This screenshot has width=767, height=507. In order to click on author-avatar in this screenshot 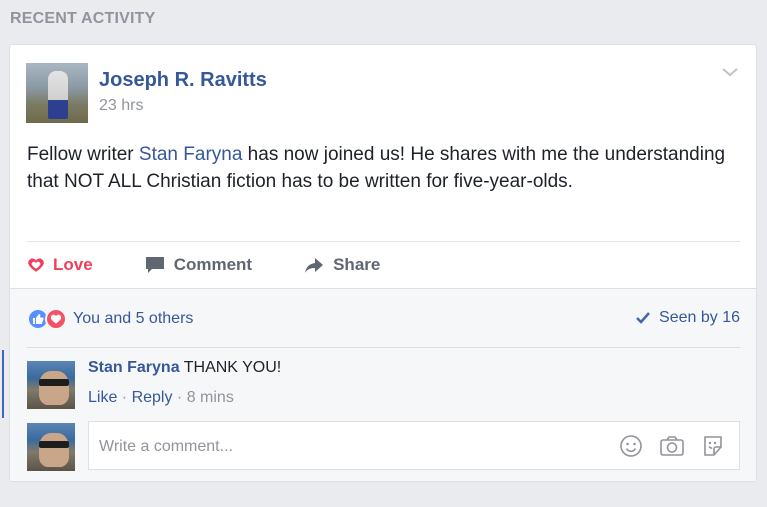, I will do `click(57, 93)`.